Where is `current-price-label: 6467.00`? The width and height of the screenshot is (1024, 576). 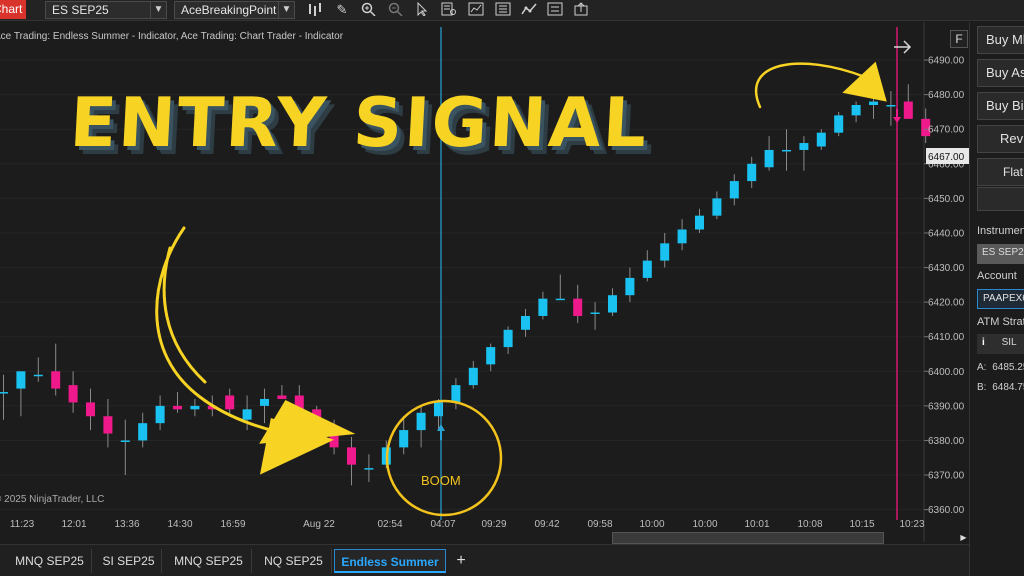 current-price-label: 6467.00 is located at coordinates (946, 157).